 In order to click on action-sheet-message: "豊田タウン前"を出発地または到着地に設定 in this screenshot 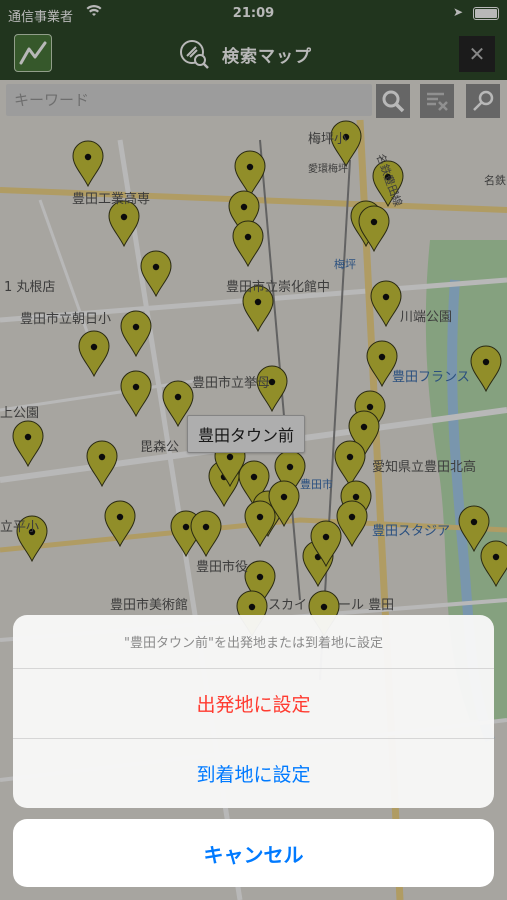, I will do `click(253, 642)`.